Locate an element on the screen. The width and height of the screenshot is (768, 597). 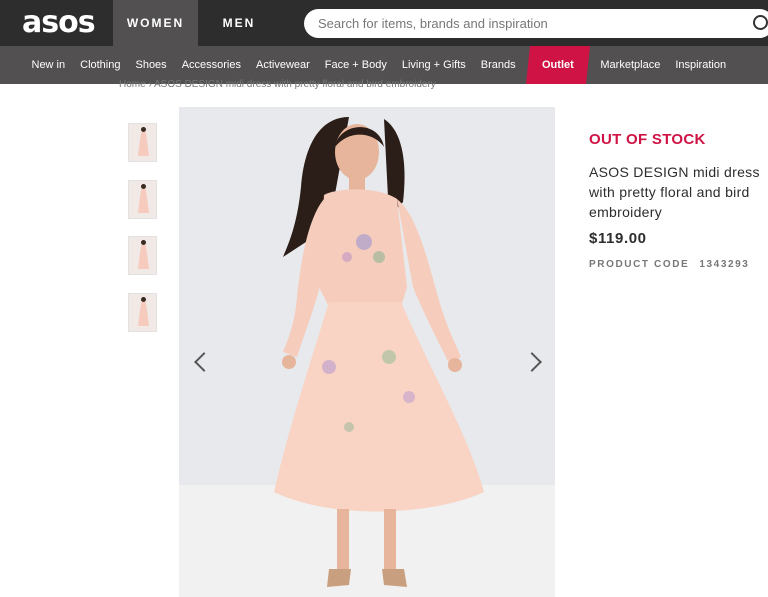
asos-logo: asos is located at coordinates (59, 23).